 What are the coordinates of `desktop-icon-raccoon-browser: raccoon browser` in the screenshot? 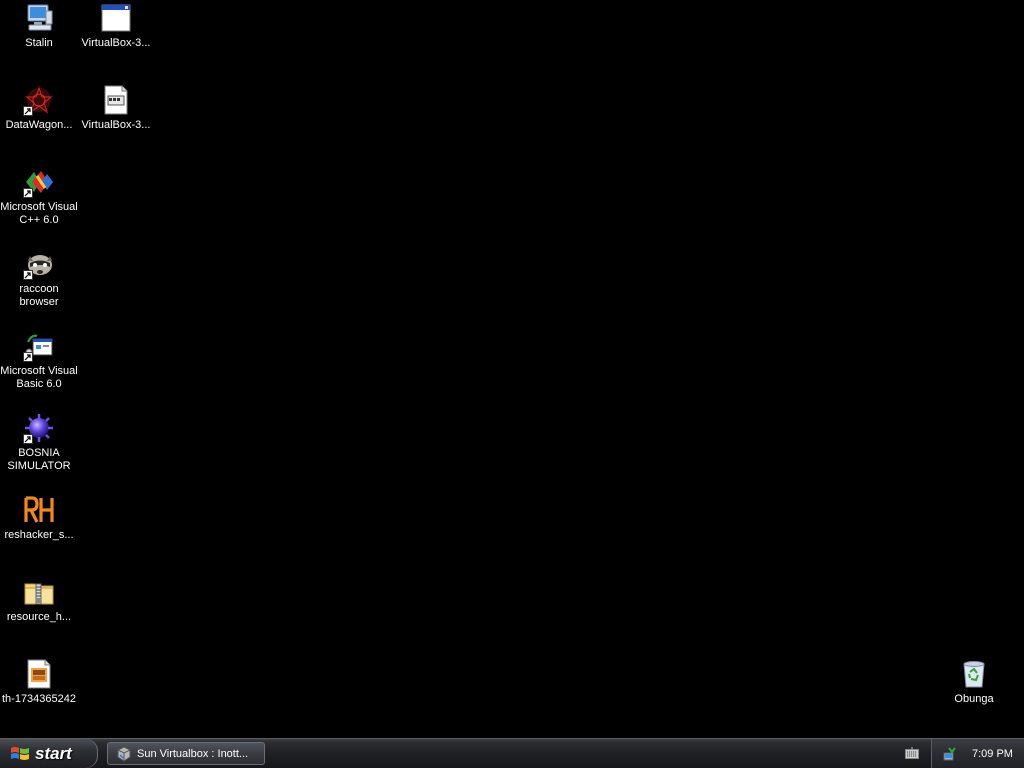 It's located at (39, 278).